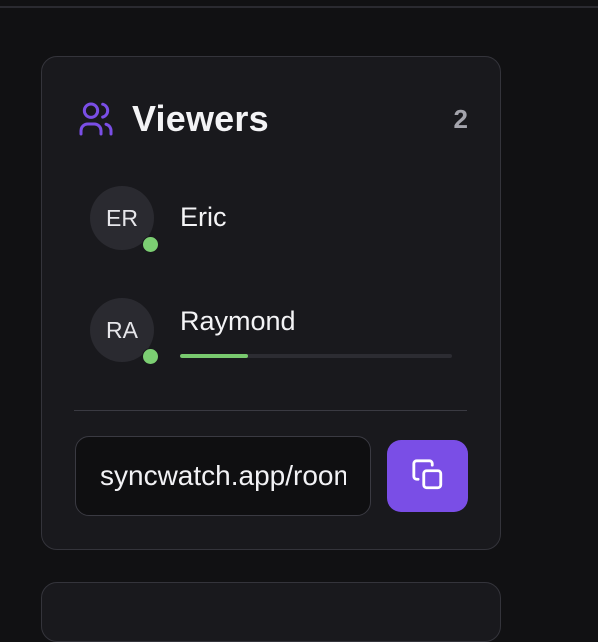 This screenshot has height=642, width=598. What do you see at coordinates (272, 119) in the screenshot?
I see `viewers-header: Viewers 2` at bounding box center [272, 119].